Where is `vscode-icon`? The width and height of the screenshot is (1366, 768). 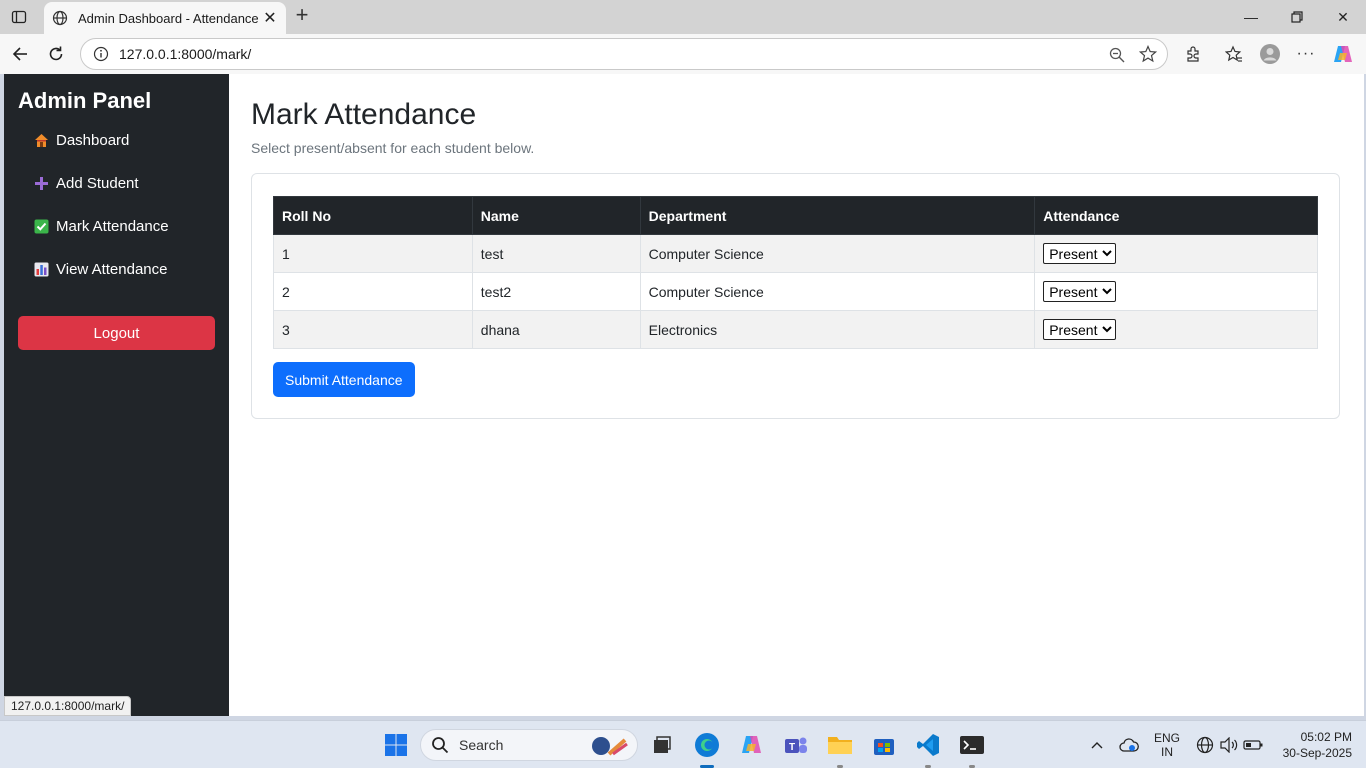 vscode-icon is located at coordinates (928, 745).